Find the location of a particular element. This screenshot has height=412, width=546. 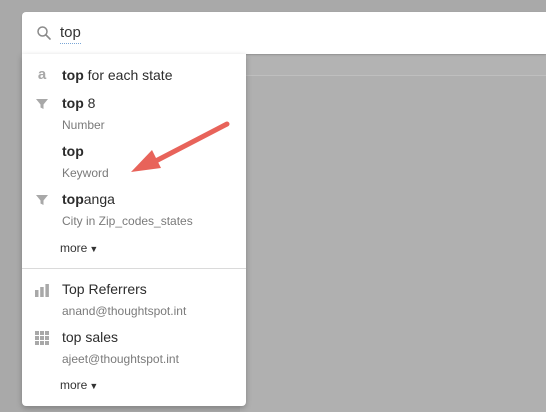

saved-answer-item: Top Referrers anand@thoughtspot.int is located at coordinates (134, 300).